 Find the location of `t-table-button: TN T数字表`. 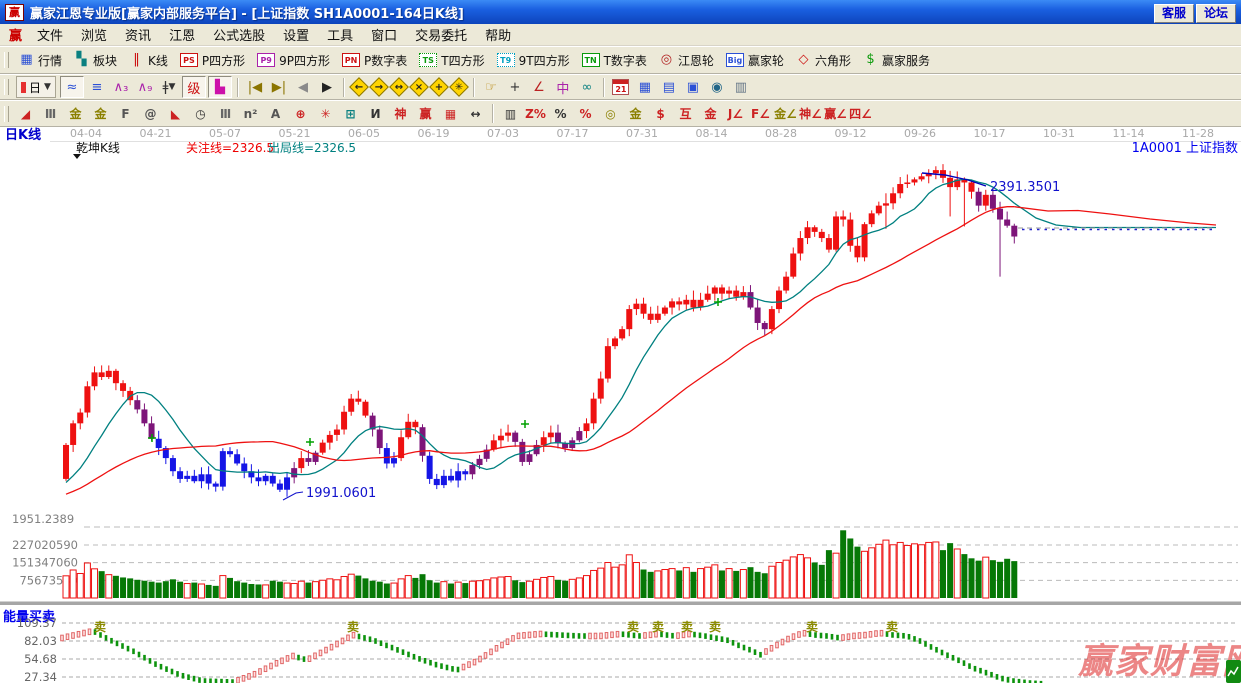

t-table-button: TN T数字表 is located at coordinates (614, 60).